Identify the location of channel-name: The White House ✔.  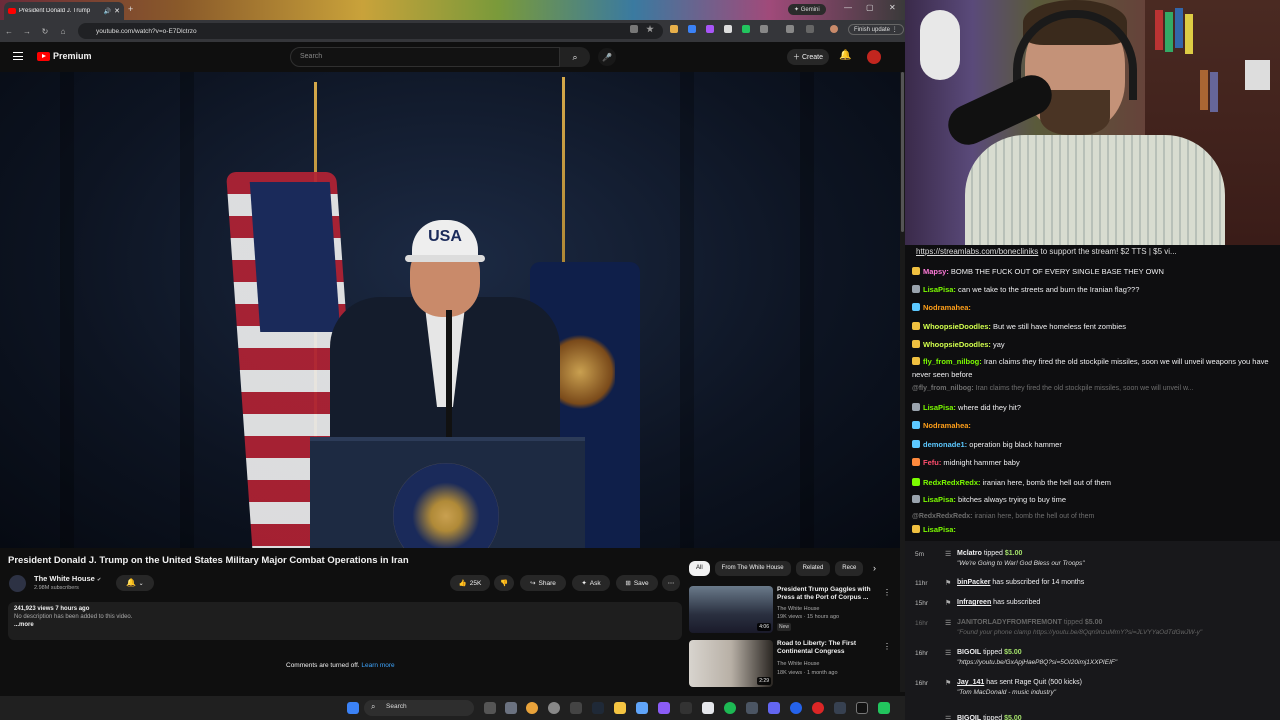
(67, 578).